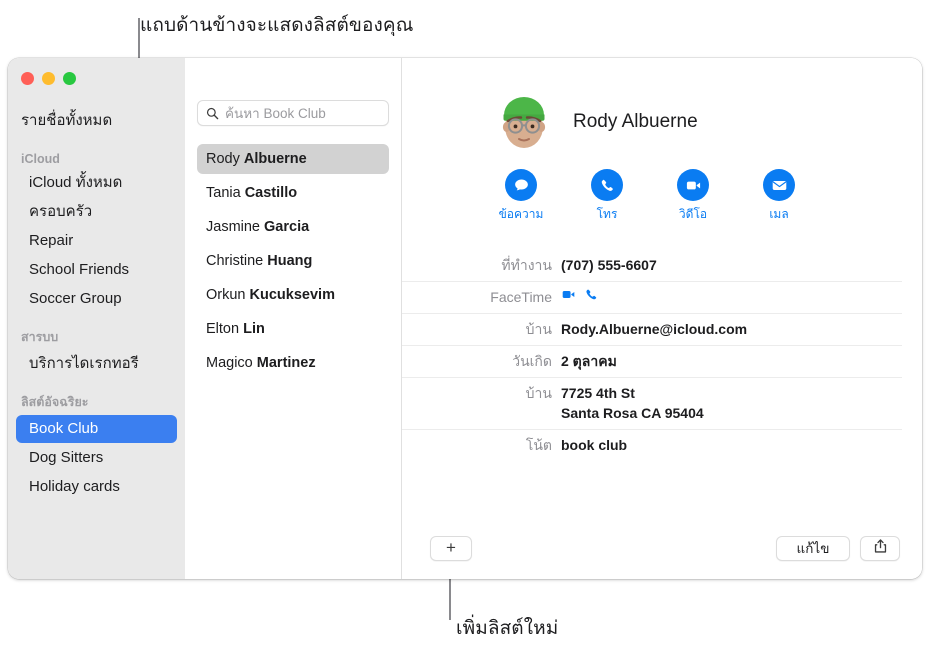  I want to click on contact-name: Rody Albuerne, so click(635, 121).